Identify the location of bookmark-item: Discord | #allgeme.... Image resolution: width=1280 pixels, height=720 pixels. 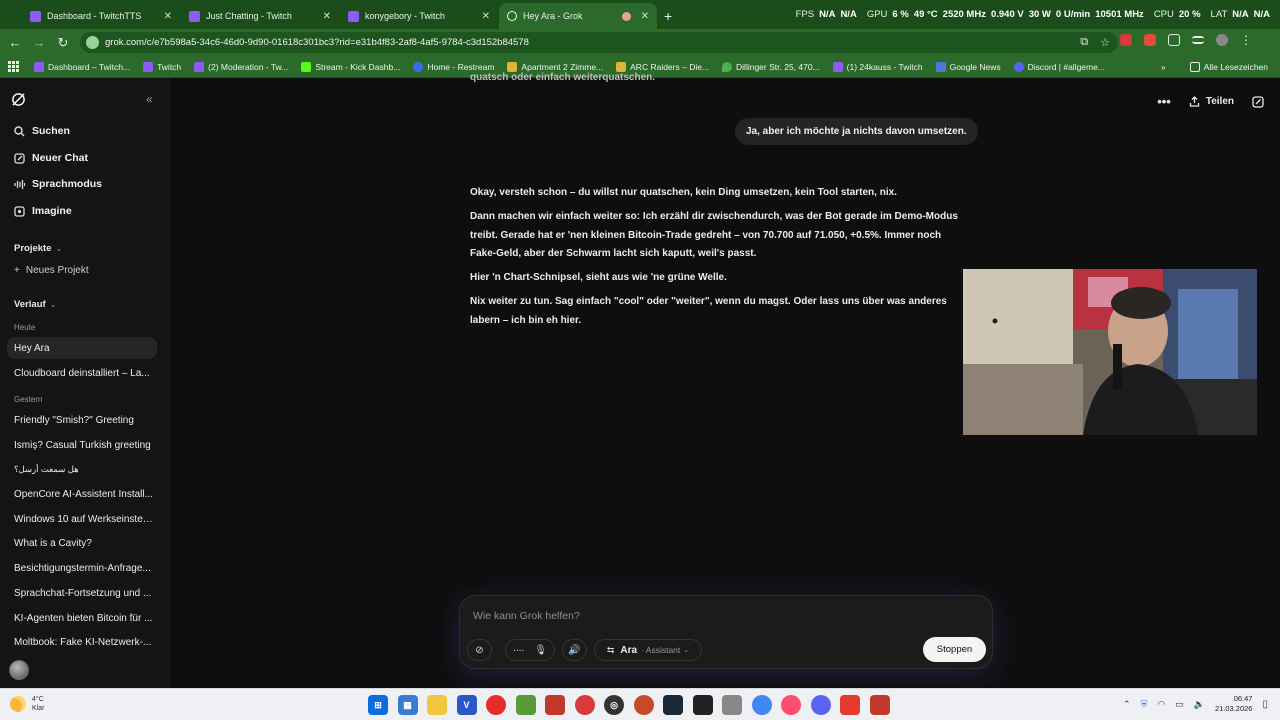
(1059, 66).